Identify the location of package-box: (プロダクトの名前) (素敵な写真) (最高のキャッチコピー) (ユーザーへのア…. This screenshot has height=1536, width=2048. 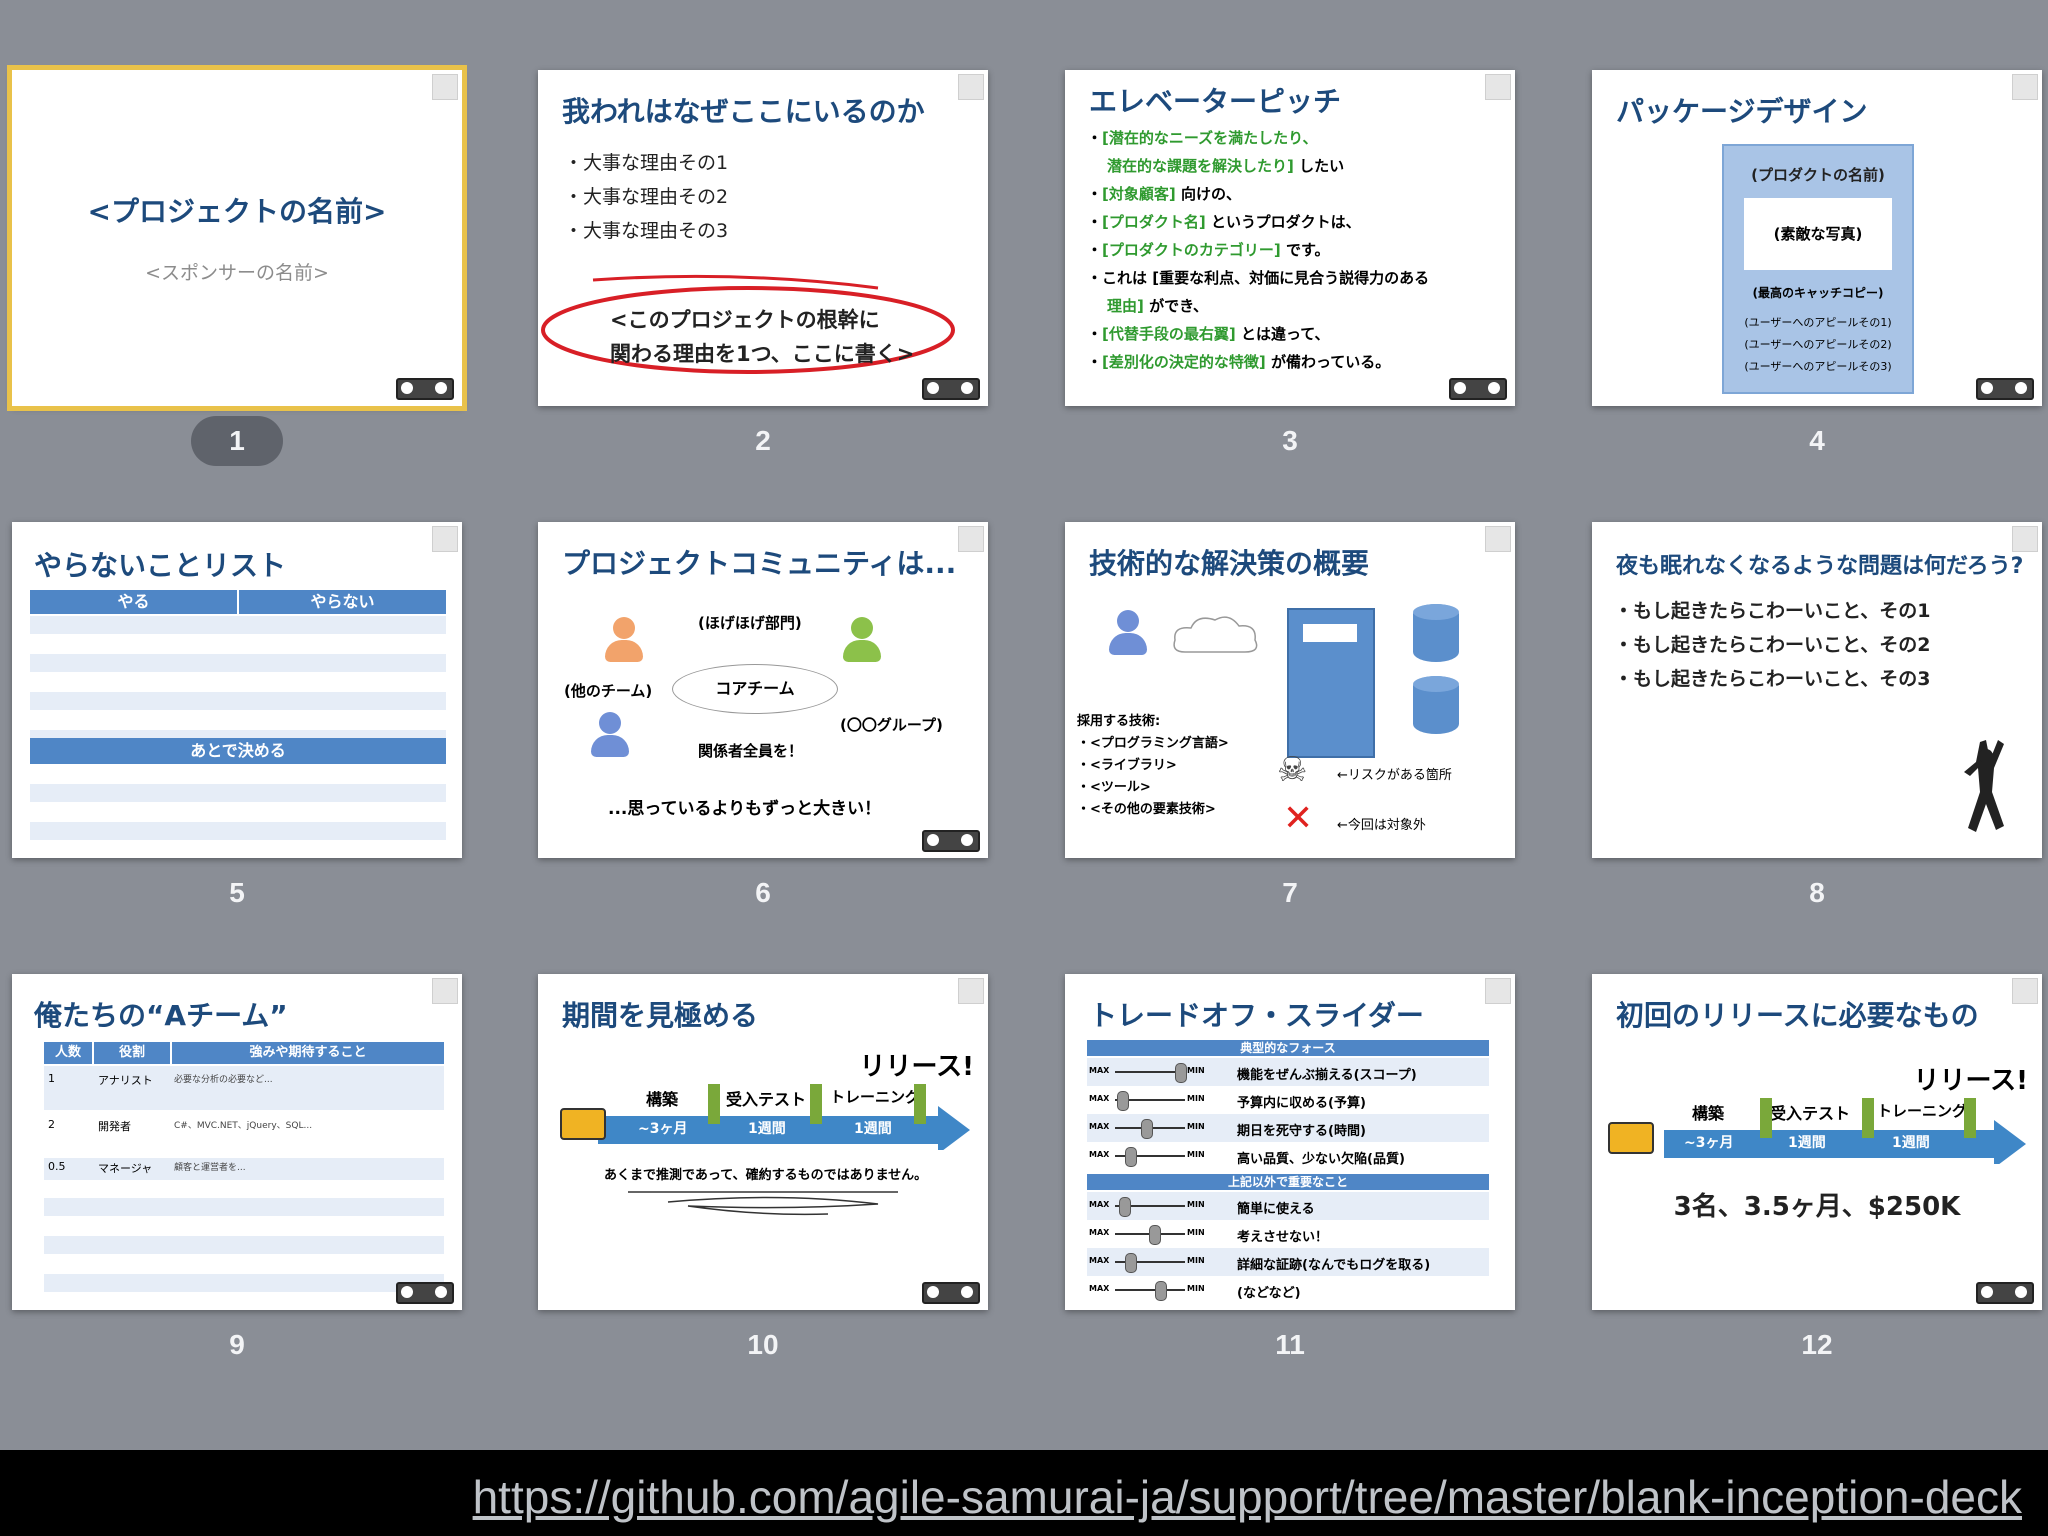
(1818, 269).